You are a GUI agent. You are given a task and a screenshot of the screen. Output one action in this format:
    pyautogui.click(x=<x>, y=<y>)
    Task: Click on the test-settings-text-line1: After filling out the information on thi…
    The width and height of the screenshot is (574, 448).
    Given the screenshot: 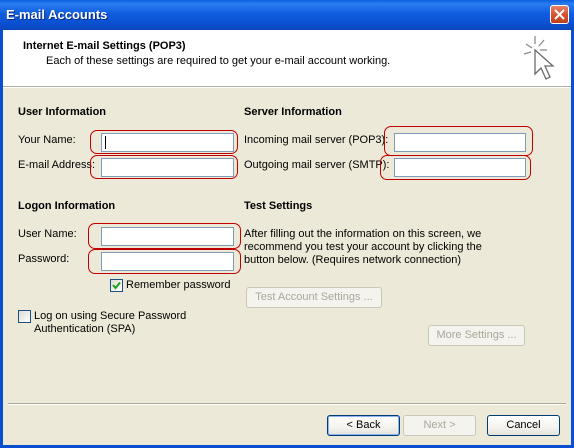 What is the action you would take?
    pyautogui.click(x=363, y=234)
    